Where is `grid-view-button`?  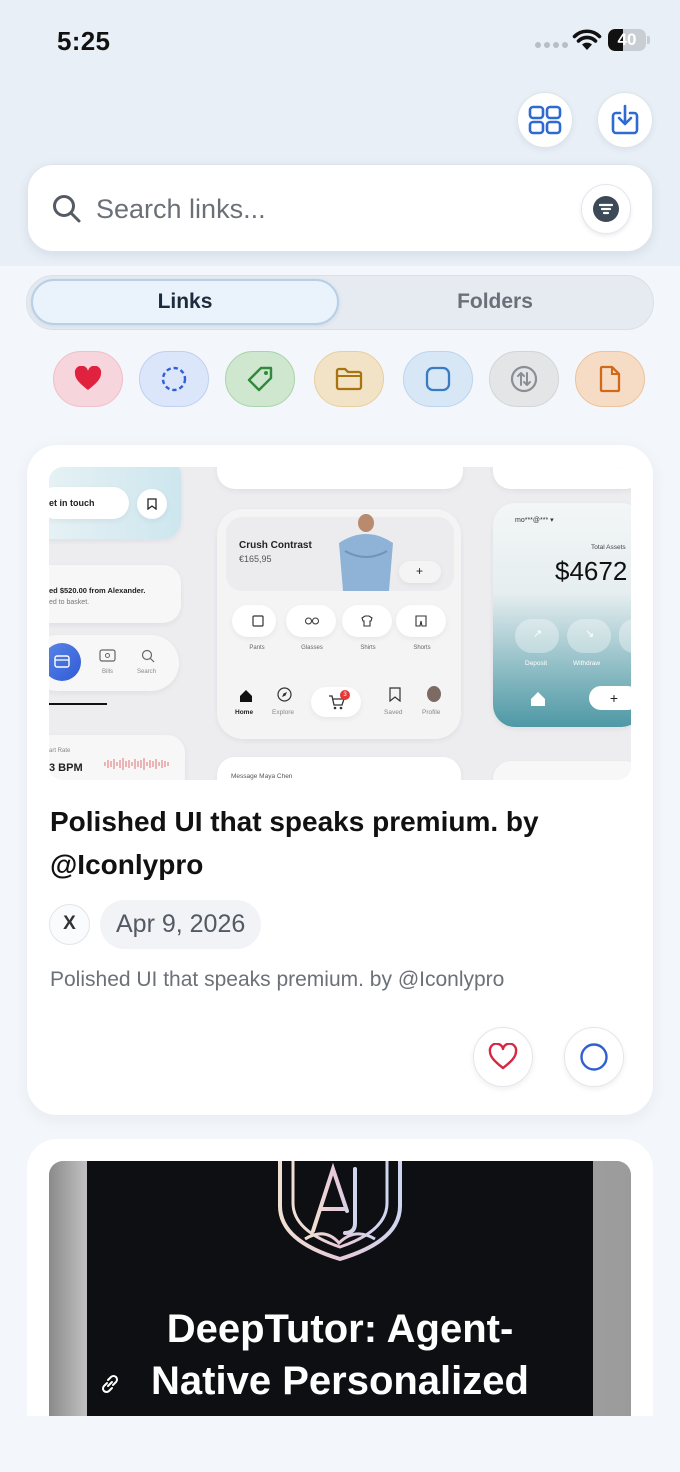 grid-view-button is located at coordinates (545, 120).